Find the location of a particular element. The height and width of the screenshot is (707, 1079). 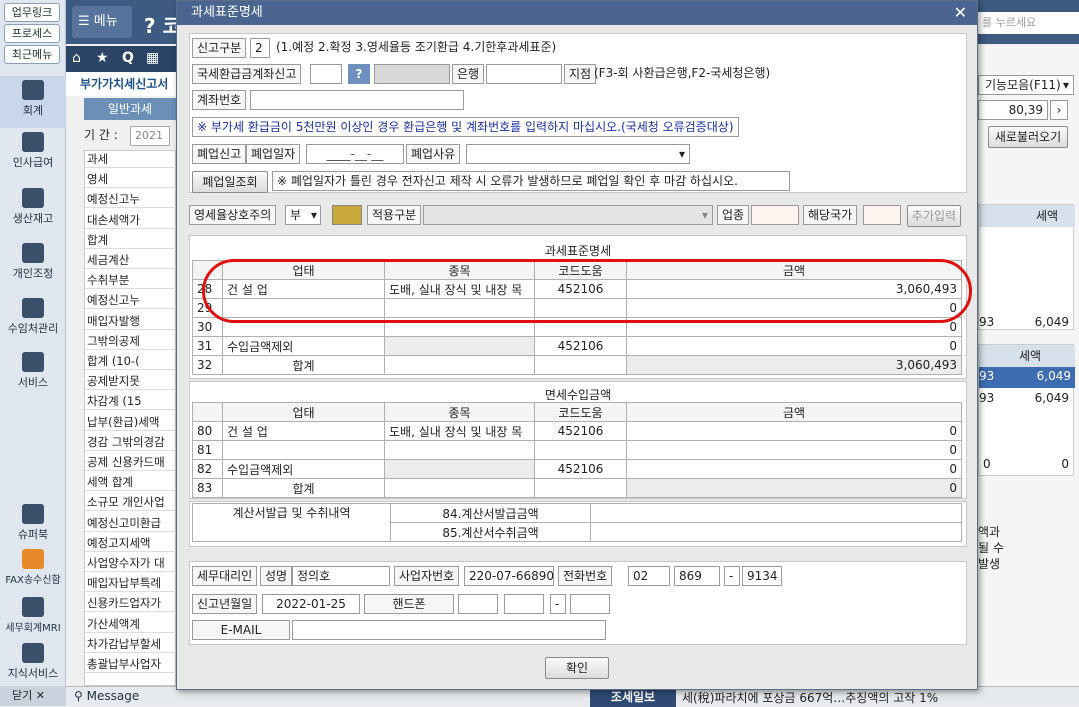

dialog-title: 과세표준명세 is located at coordinates (577, 13).